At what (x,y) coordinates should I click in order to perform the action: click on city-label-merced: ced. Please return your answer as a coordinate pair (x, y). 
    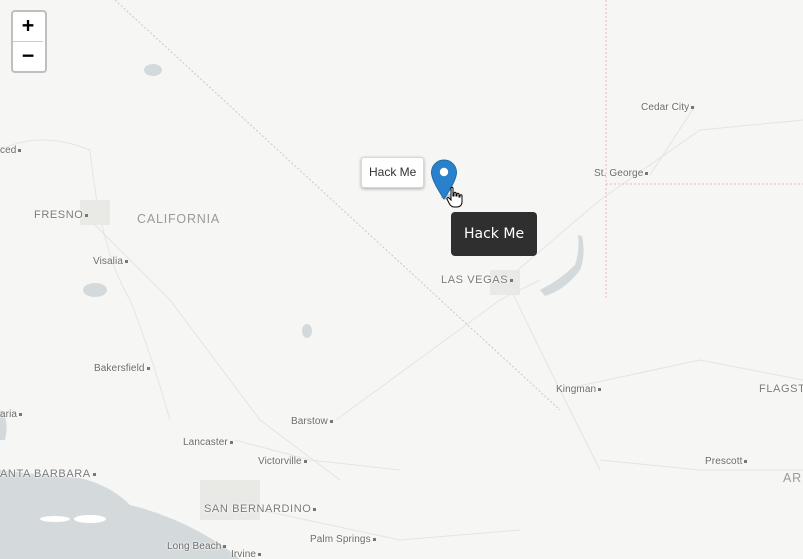
    Looking at the image, I should click on (11, 150).